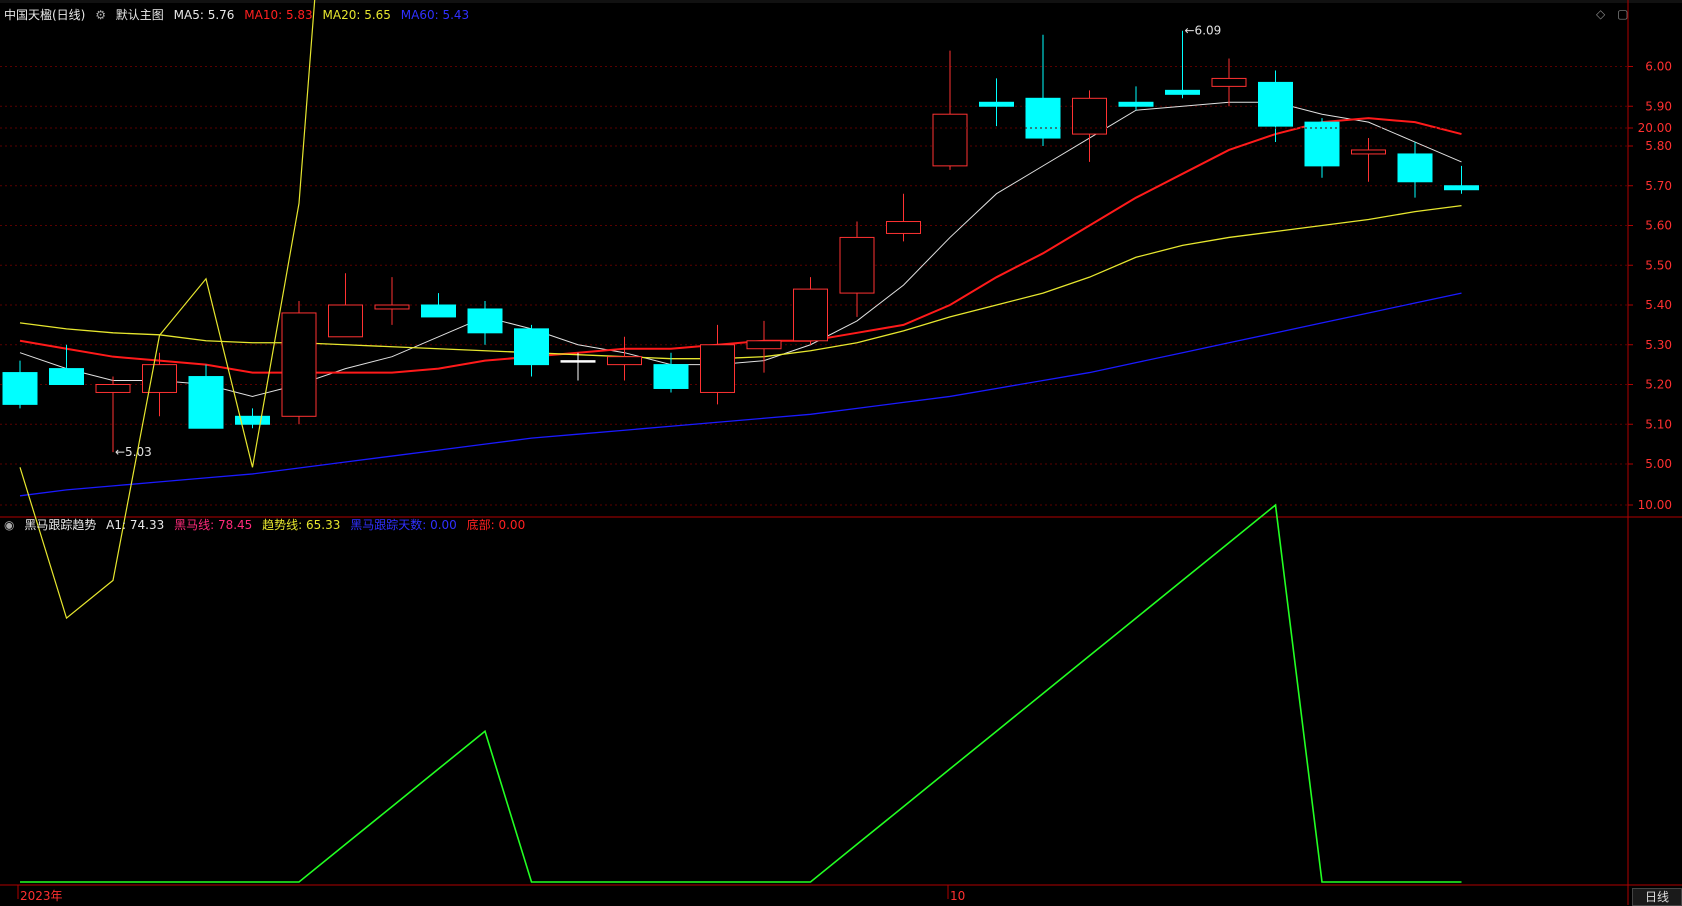  I want to click on price-tick-label: 6.00, so click(1658, 67).